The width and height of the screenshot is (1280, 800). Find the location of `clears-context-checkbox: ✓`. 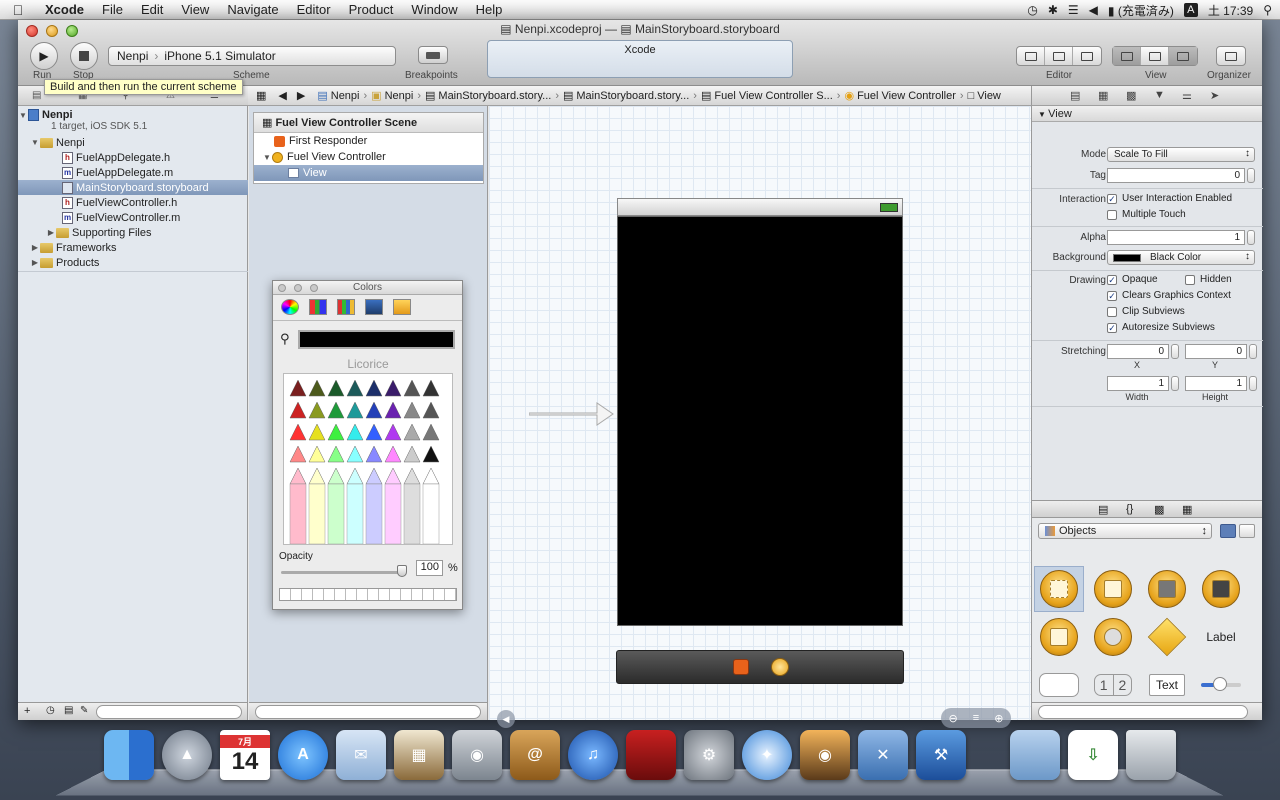

clears-context-checkbox: ✓ is located at coordinates (1112, 296).